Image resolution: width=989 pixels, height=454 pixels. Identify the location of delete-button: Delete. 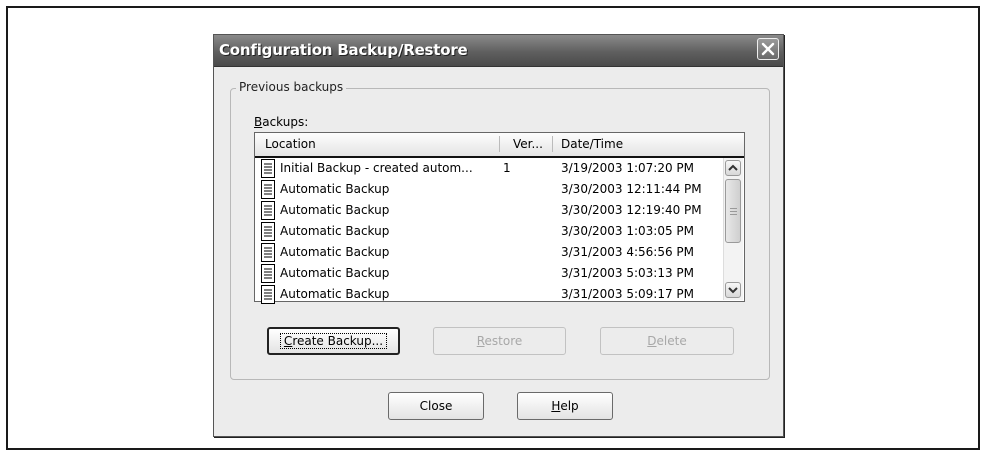
(667, 341).